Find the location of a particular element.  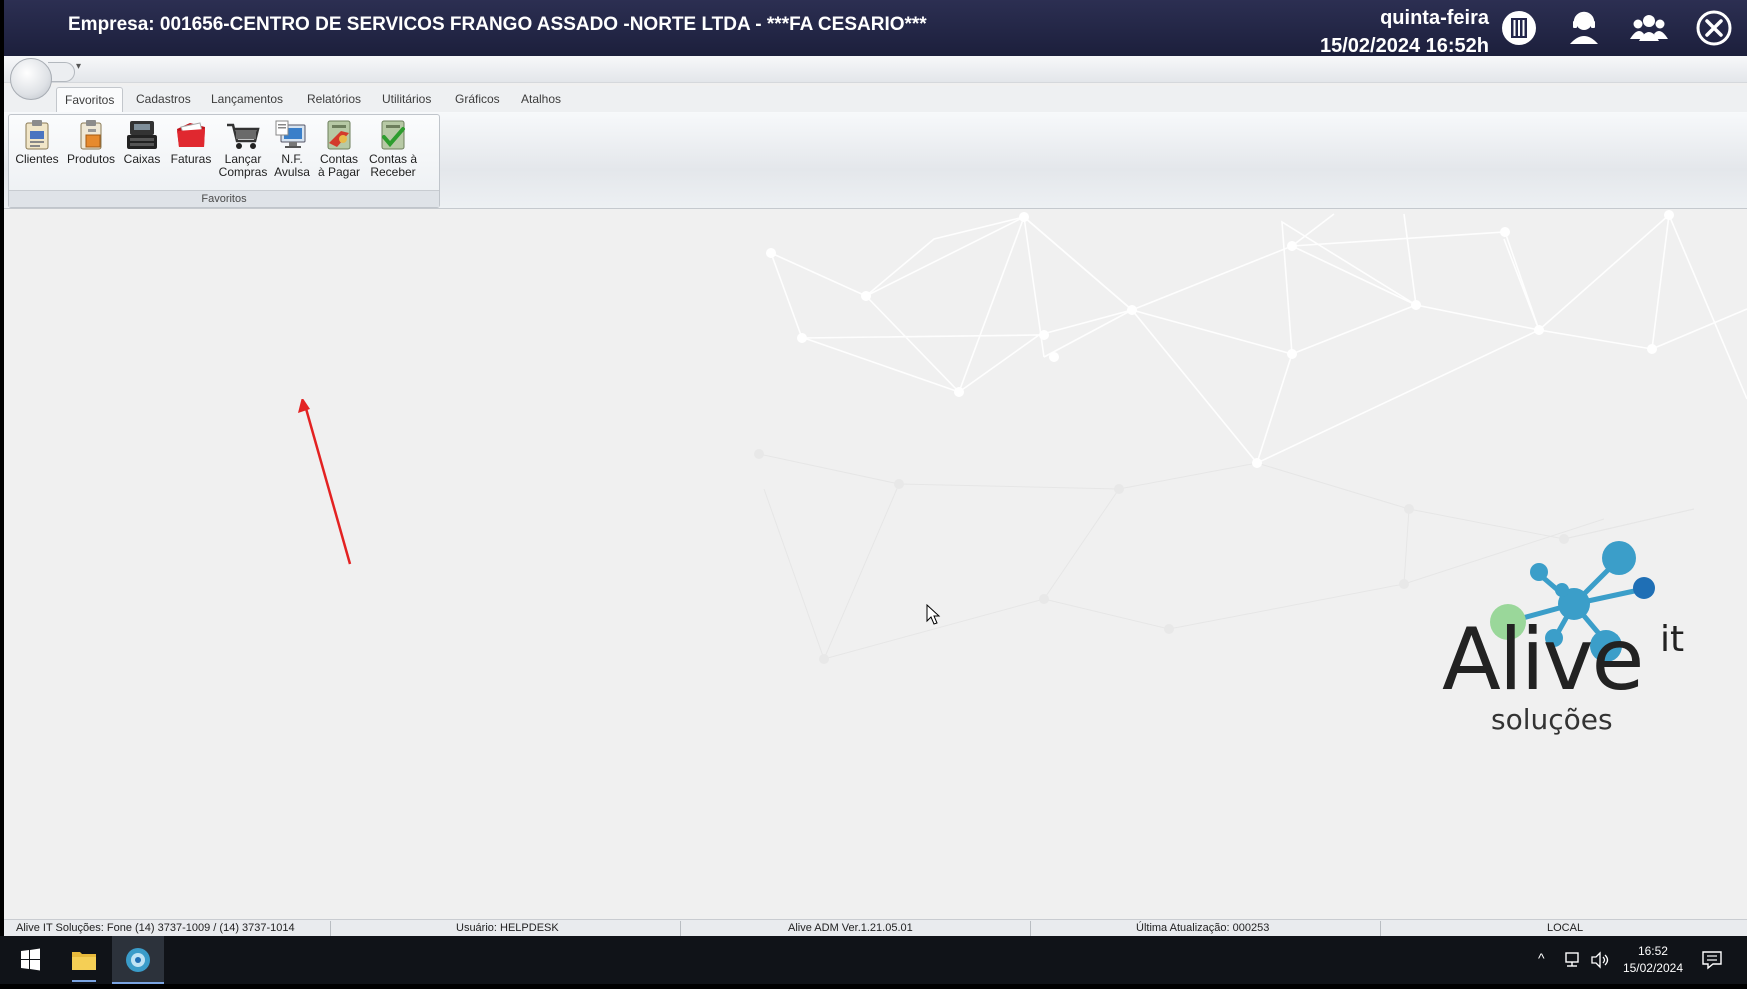

clientes-button: Clientes is located at coordinates (37, 142).